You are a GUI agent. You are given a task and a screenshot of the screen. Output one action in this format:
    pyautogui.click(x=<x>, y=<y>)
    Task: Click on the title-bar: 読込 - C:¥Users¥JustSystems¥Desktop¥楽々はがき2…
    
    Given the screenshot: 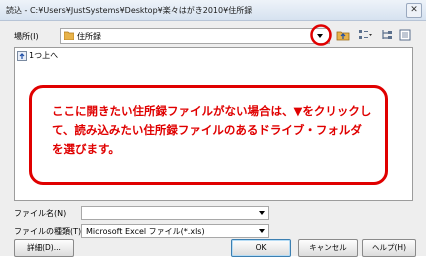 What is the action you would take?
    pyautogui.click(x=213, y=10)
    